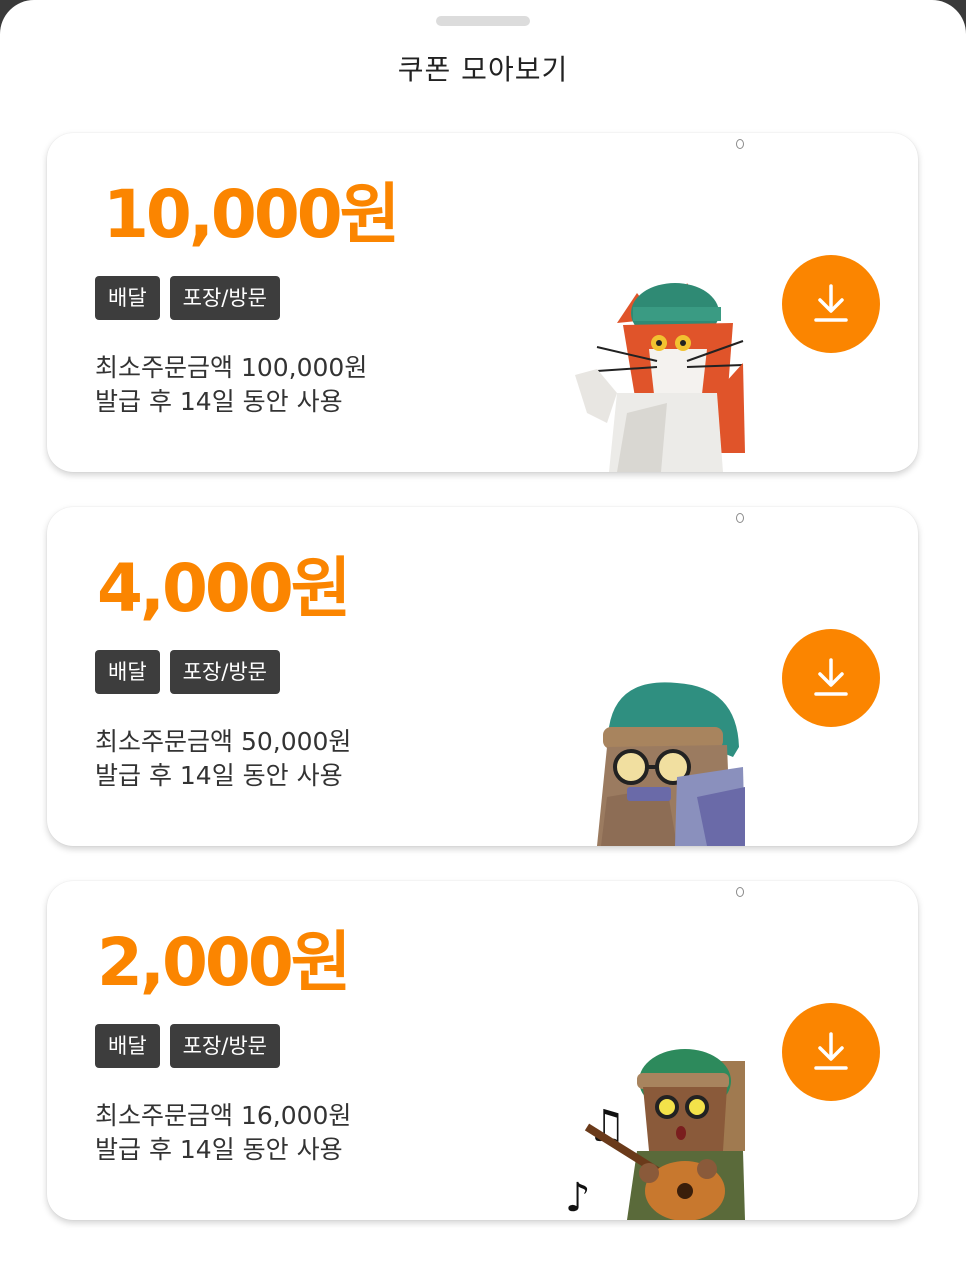 The width and height of the screenshot is (966, 1279). Describe the element at coordinates (671, 746) in the screenshot. I see `harmonica-character-icon` at that location.